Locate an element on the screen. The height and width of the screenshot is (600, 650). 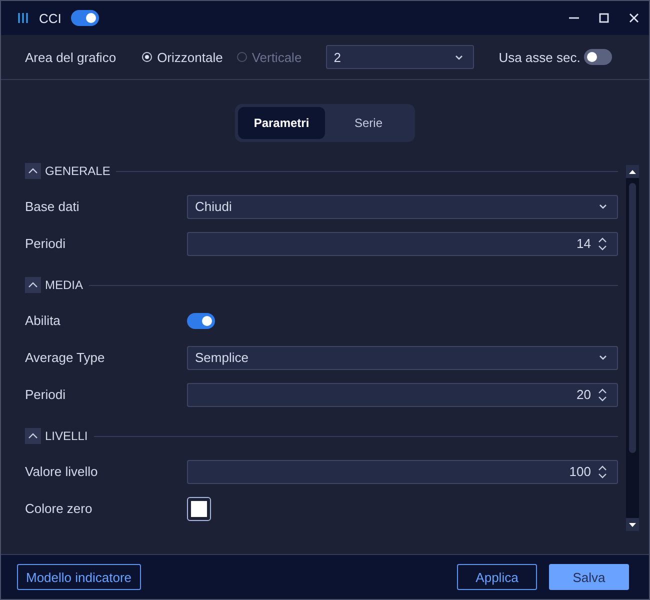
section-title: LIVELLI is located at coordinates (66, 436).